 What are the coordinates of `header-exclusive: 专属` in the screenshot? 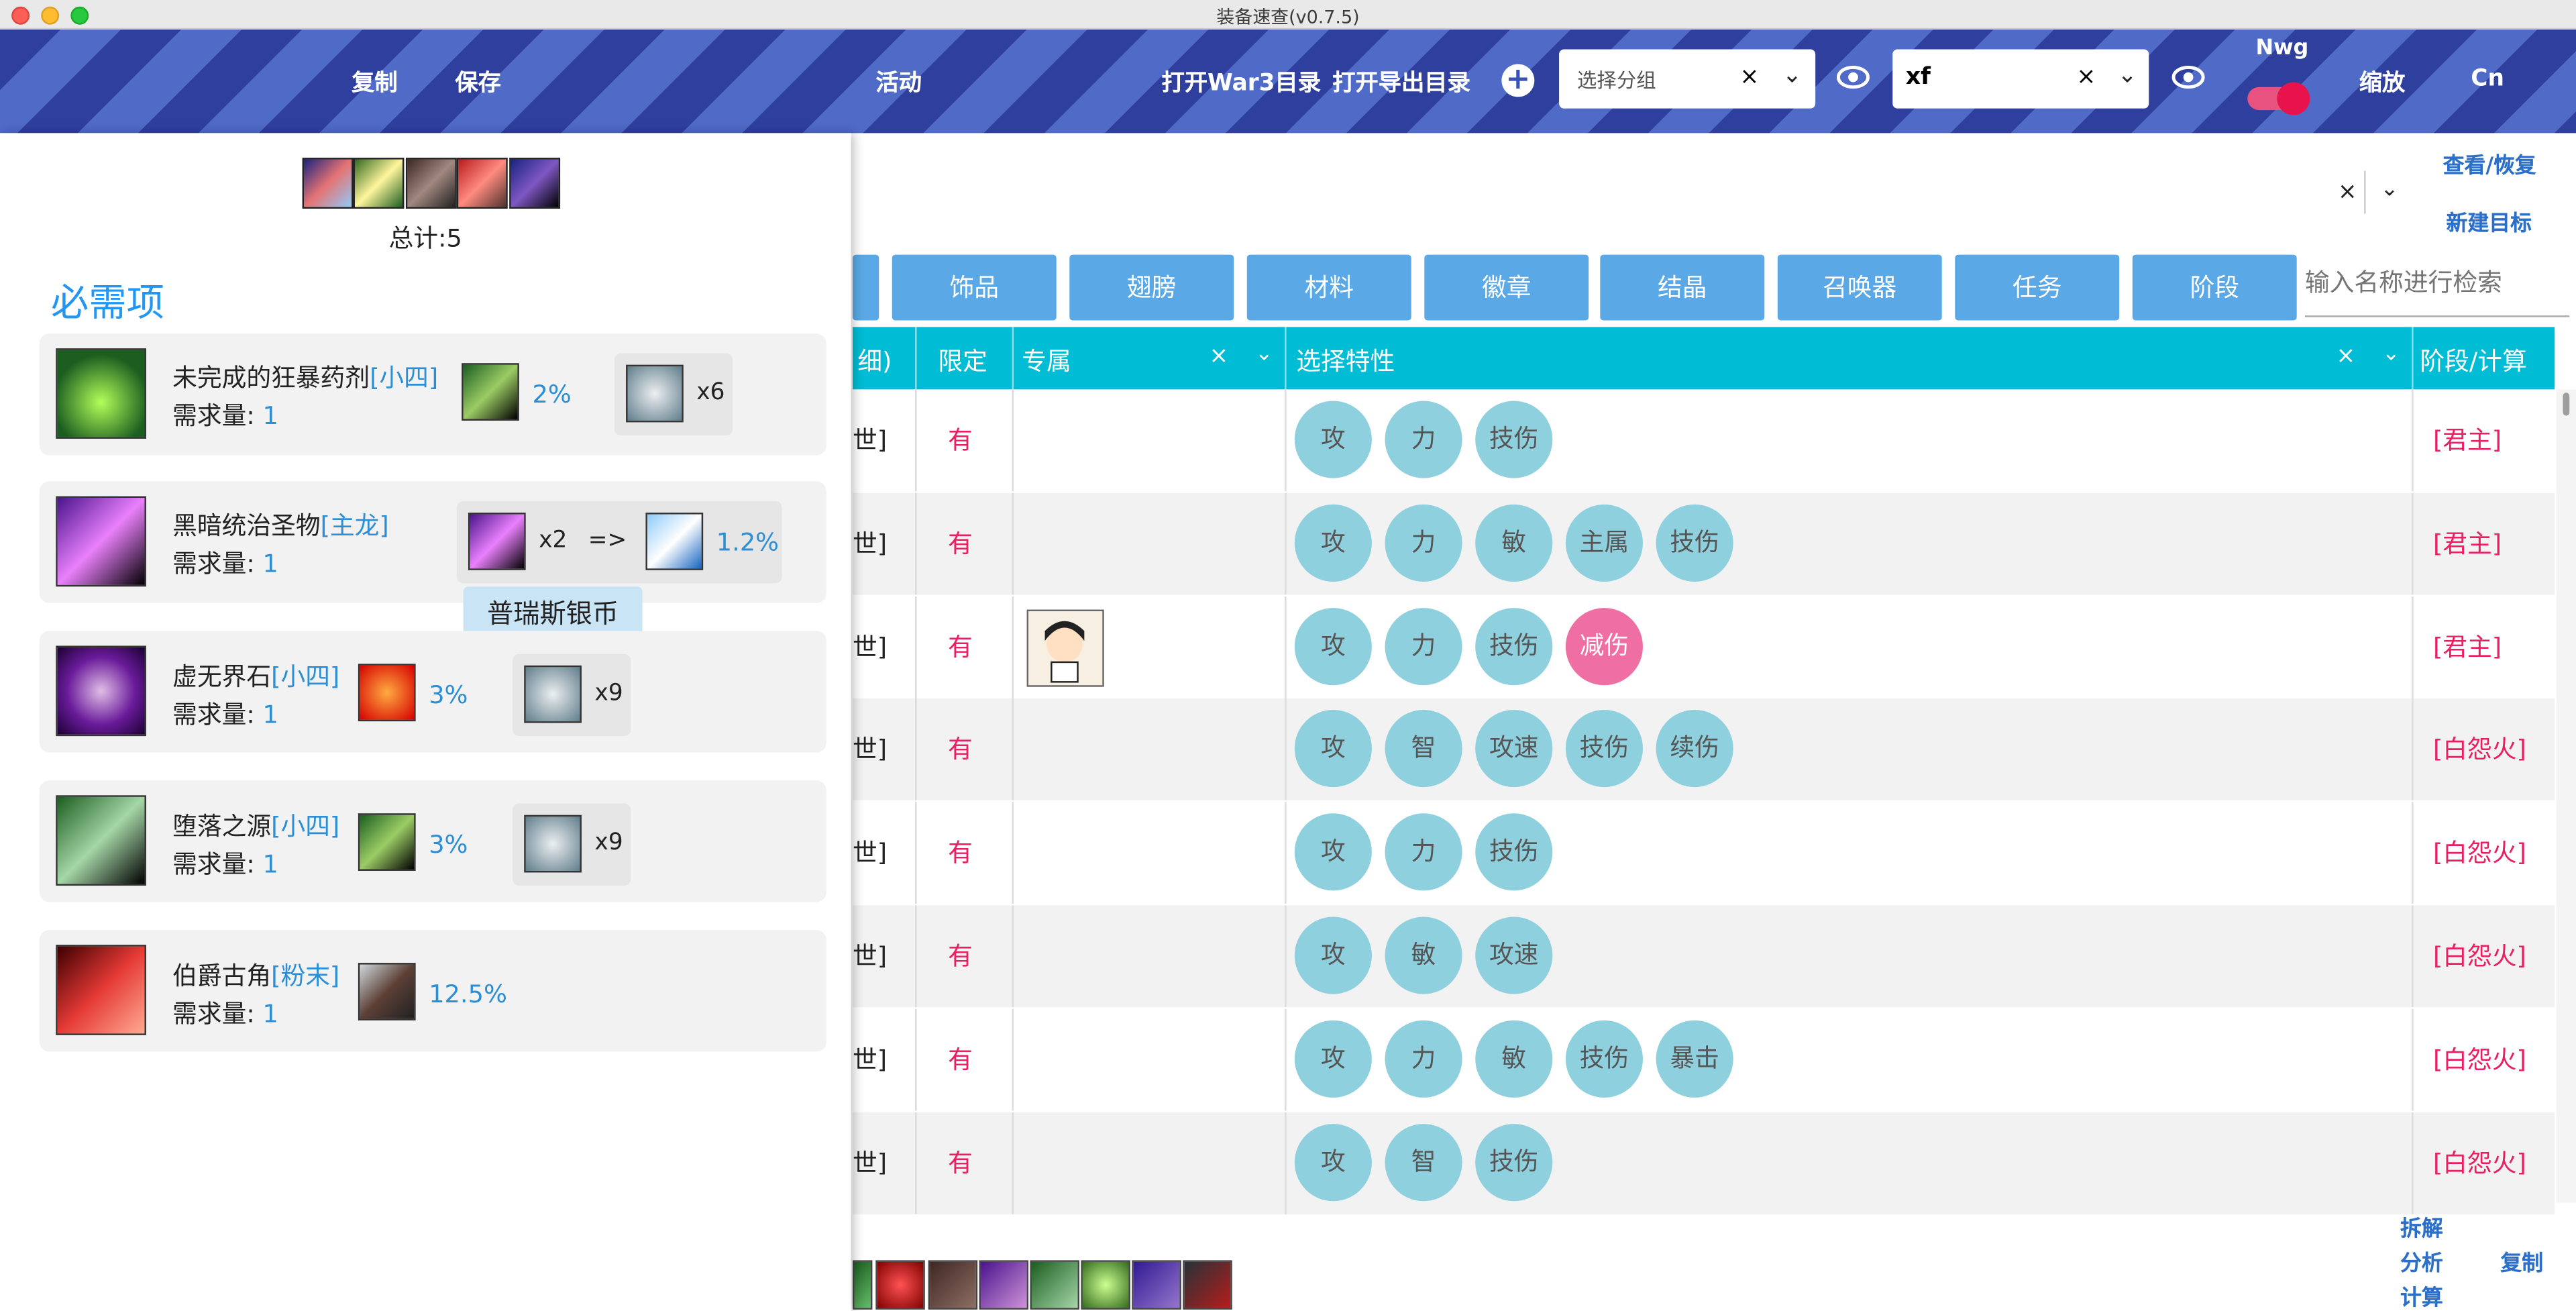 It's located at (1046, 361).